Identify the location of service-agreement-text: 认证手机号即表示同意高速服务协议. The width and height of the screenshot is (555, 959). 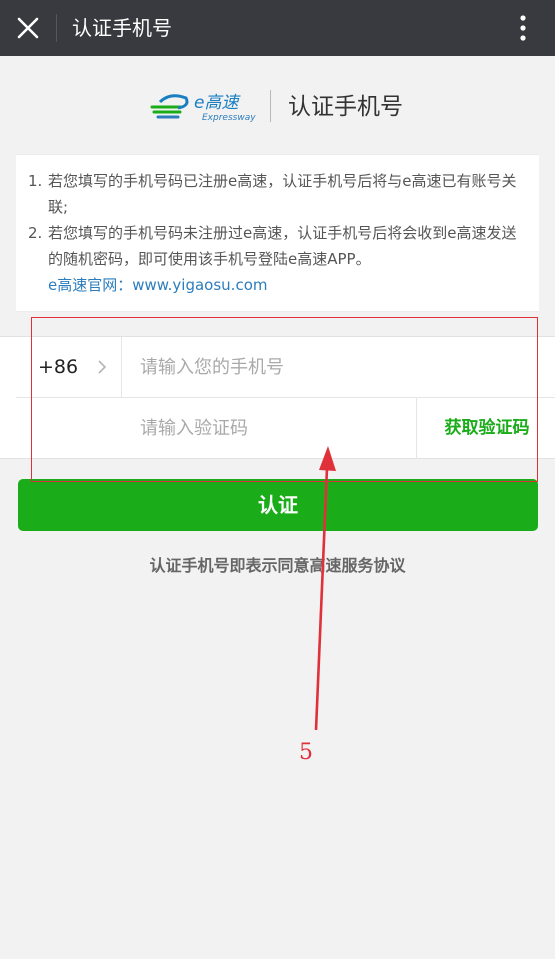
(277, 564).